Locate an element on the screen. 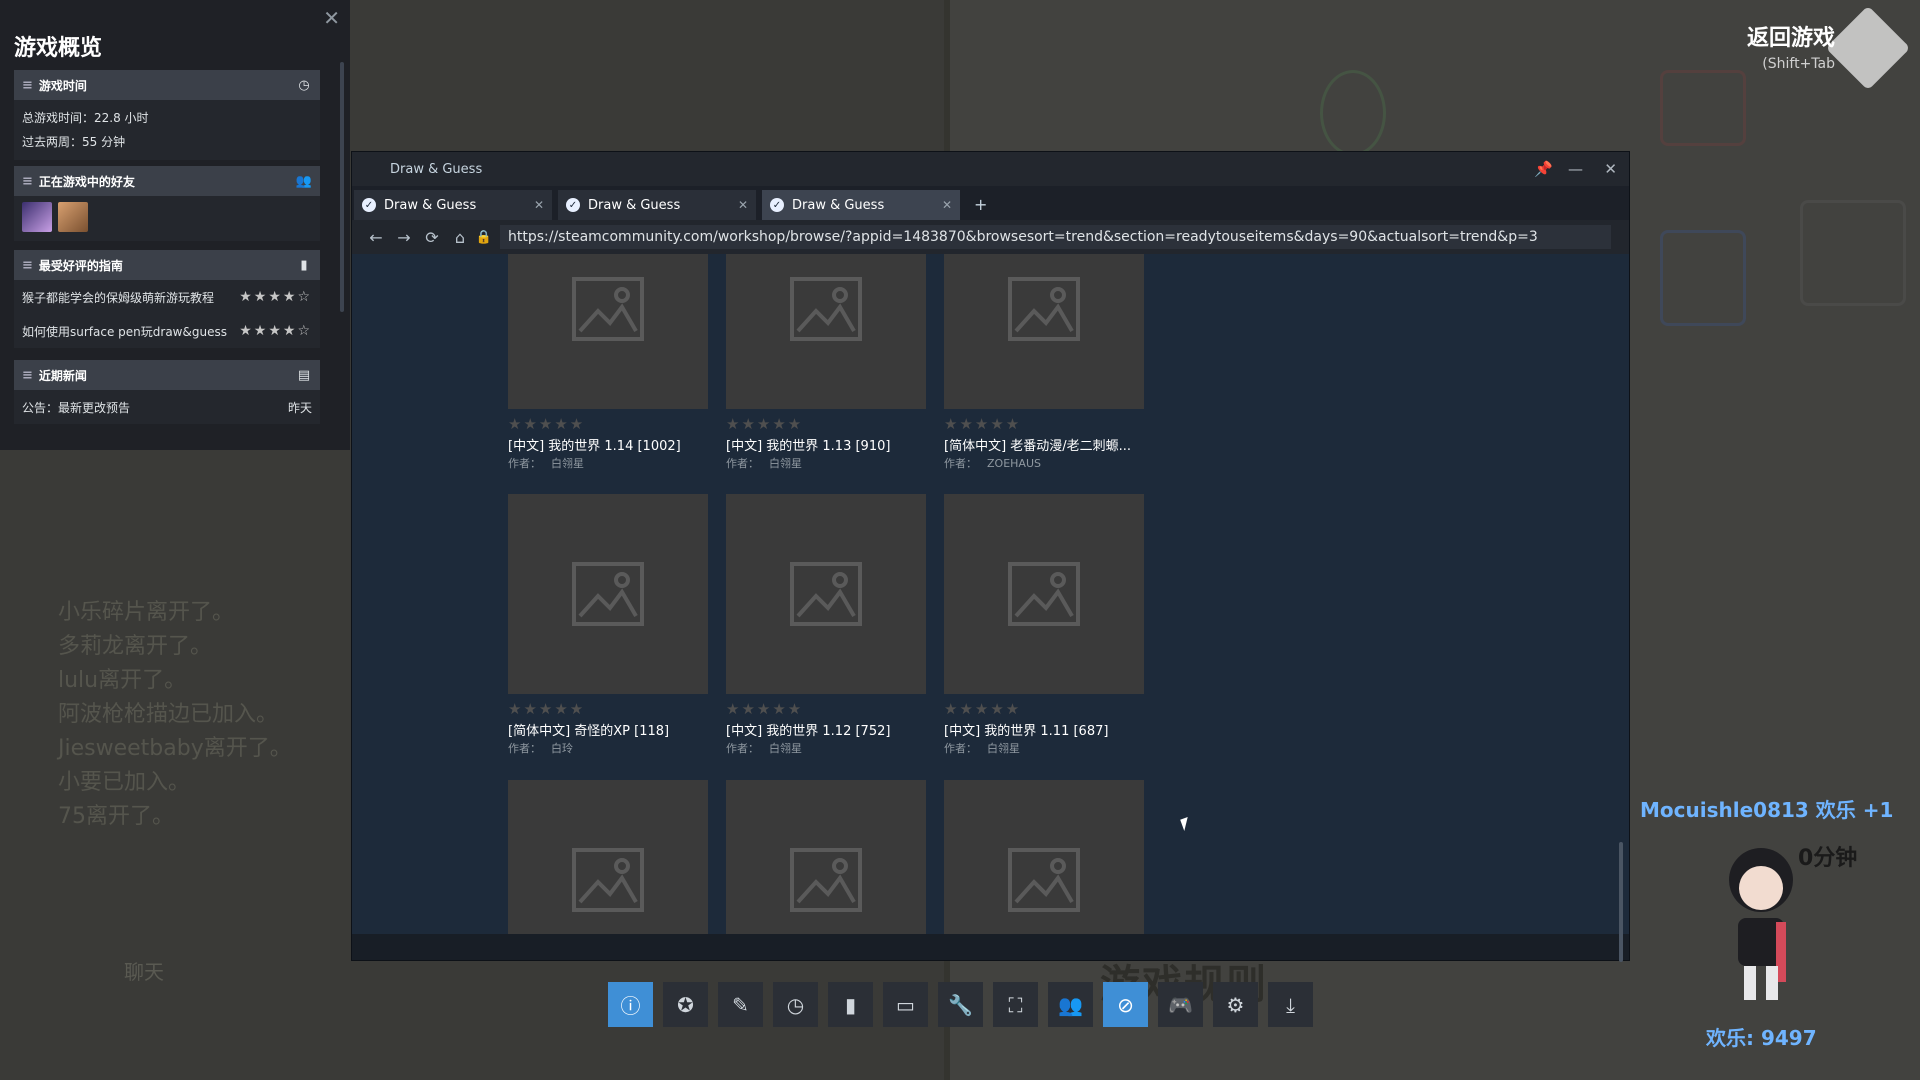  browser-titlebar: Draw & Guess 📌 — ✕ is located at coordinates (990, 169).